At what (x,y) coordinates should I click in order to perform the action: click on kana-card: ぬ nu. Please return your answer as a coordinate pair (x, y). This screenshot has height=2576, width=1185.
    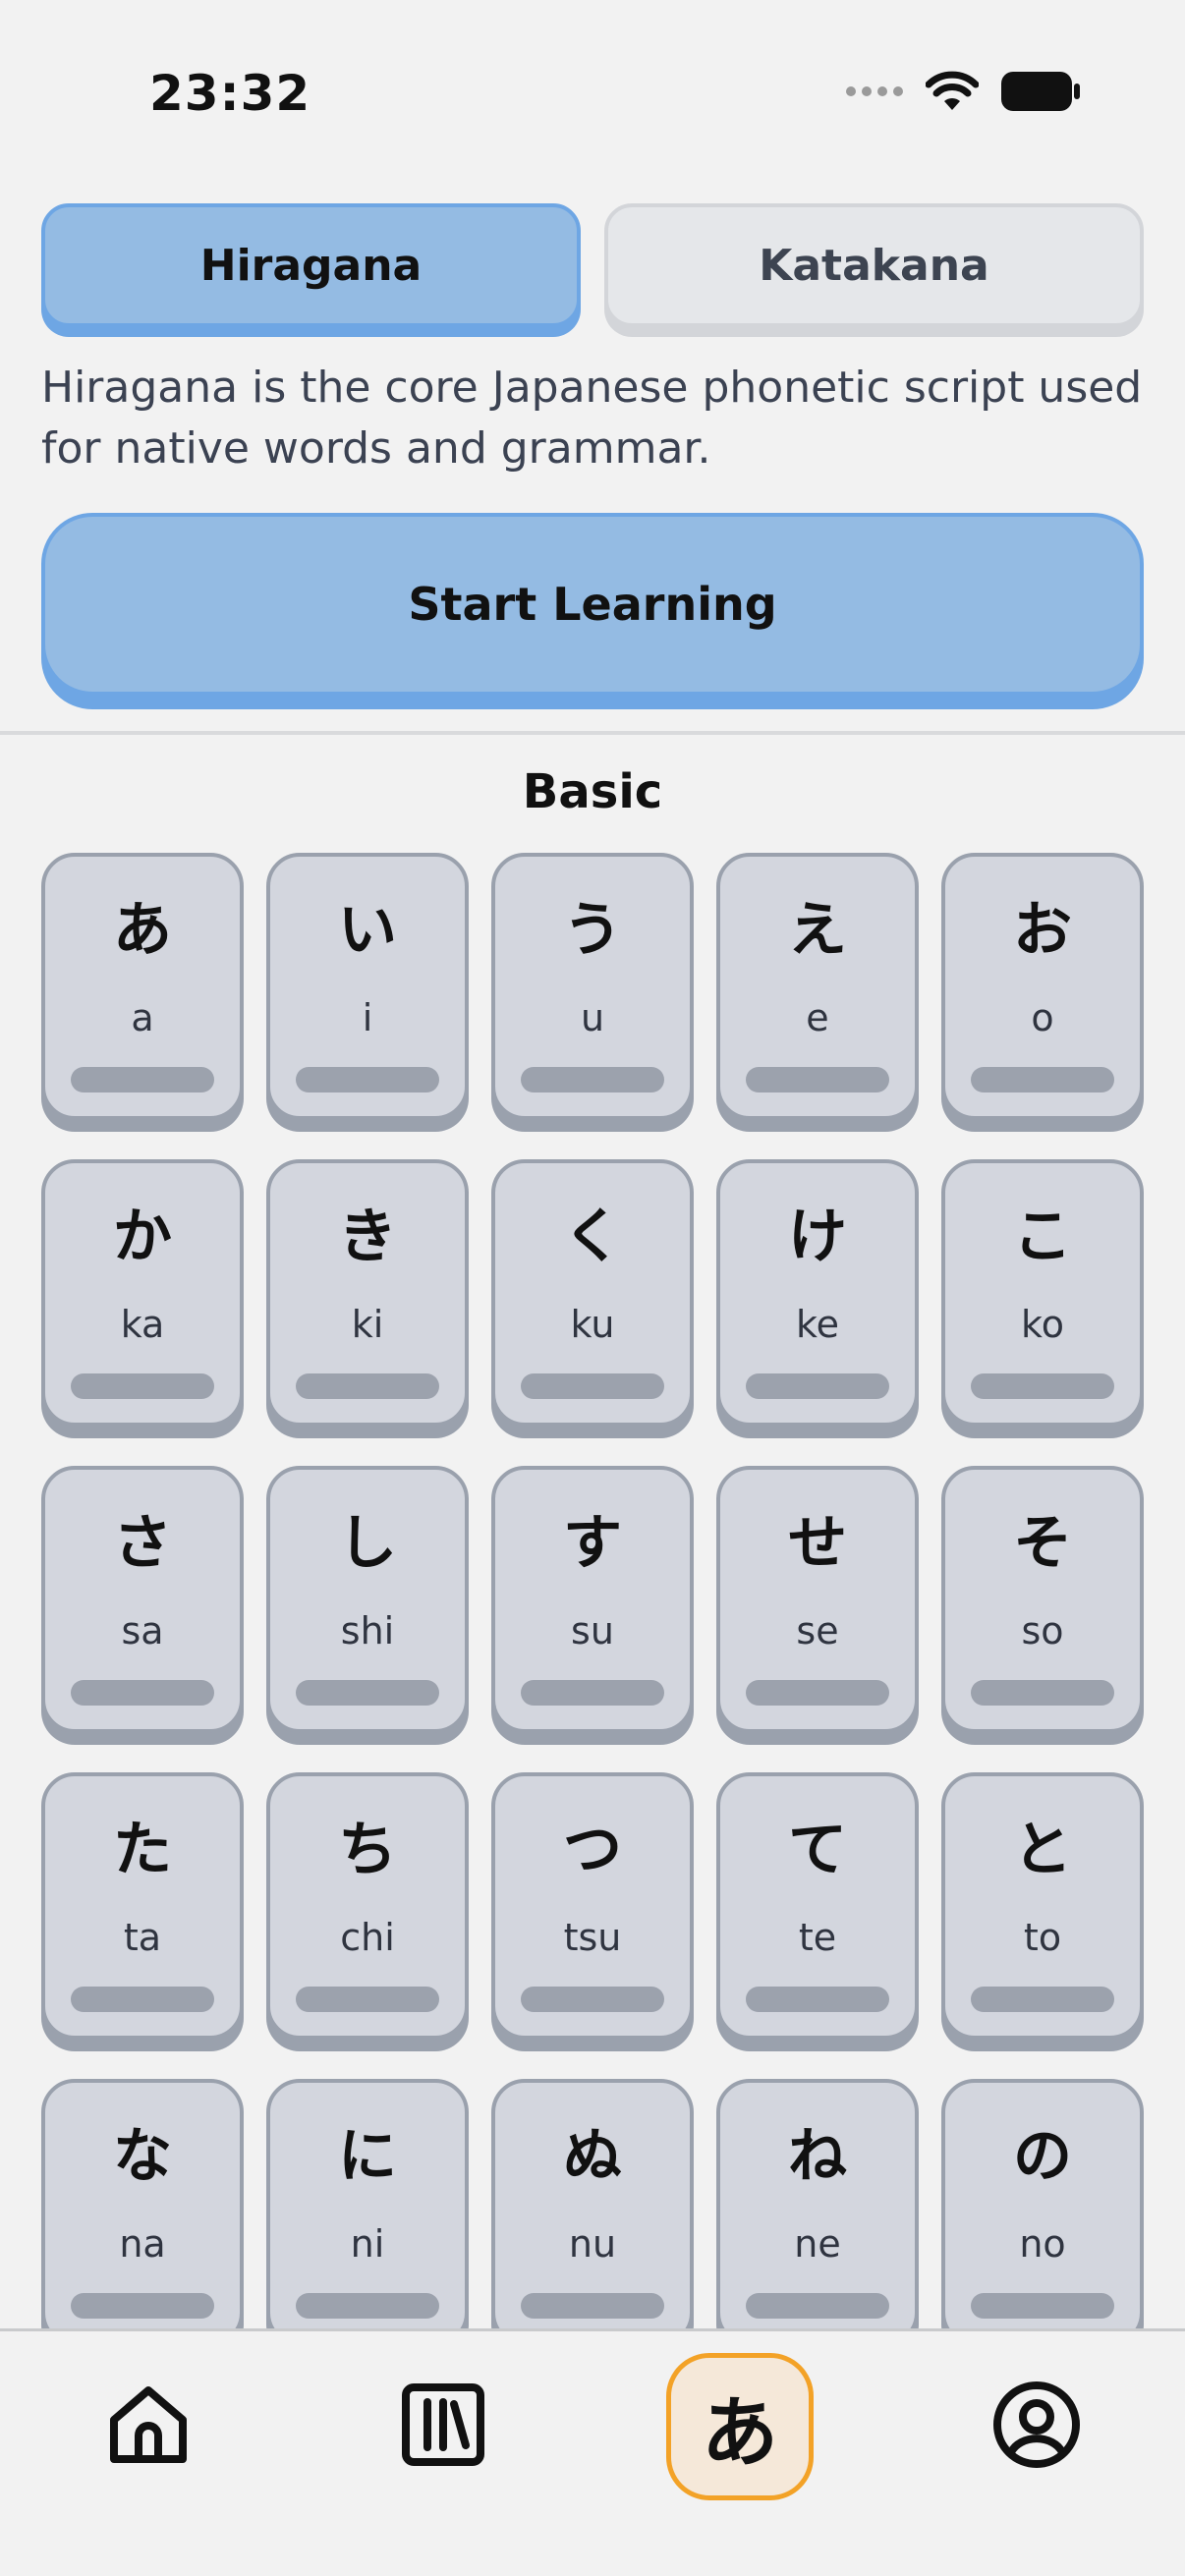
    Looking at the image, I should click on (592, 2203).